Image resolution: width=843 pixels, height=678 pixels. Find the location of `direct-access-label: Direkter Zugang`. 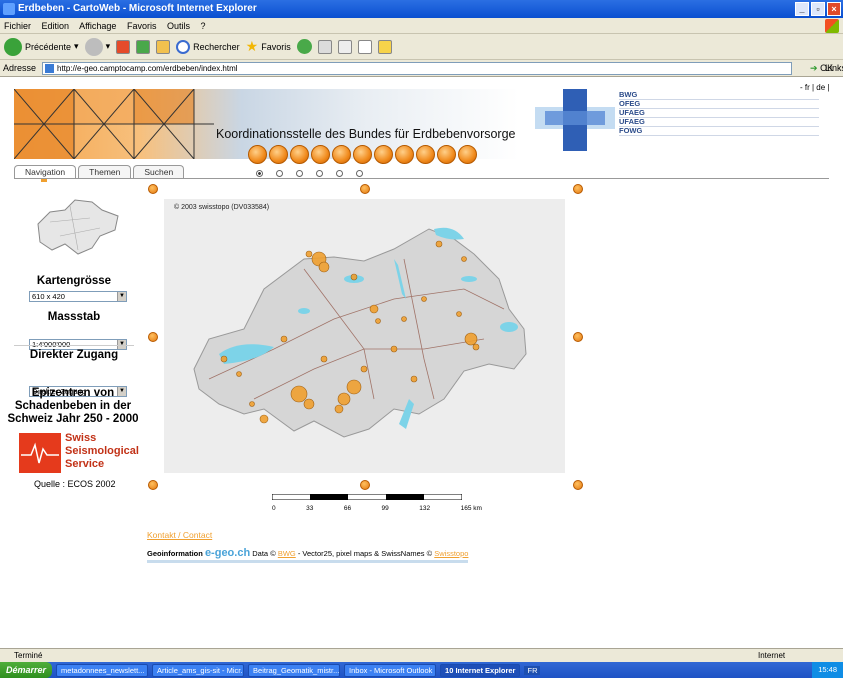

direct-access-label: Direkter Zugang is located at coordinates (74, 355).